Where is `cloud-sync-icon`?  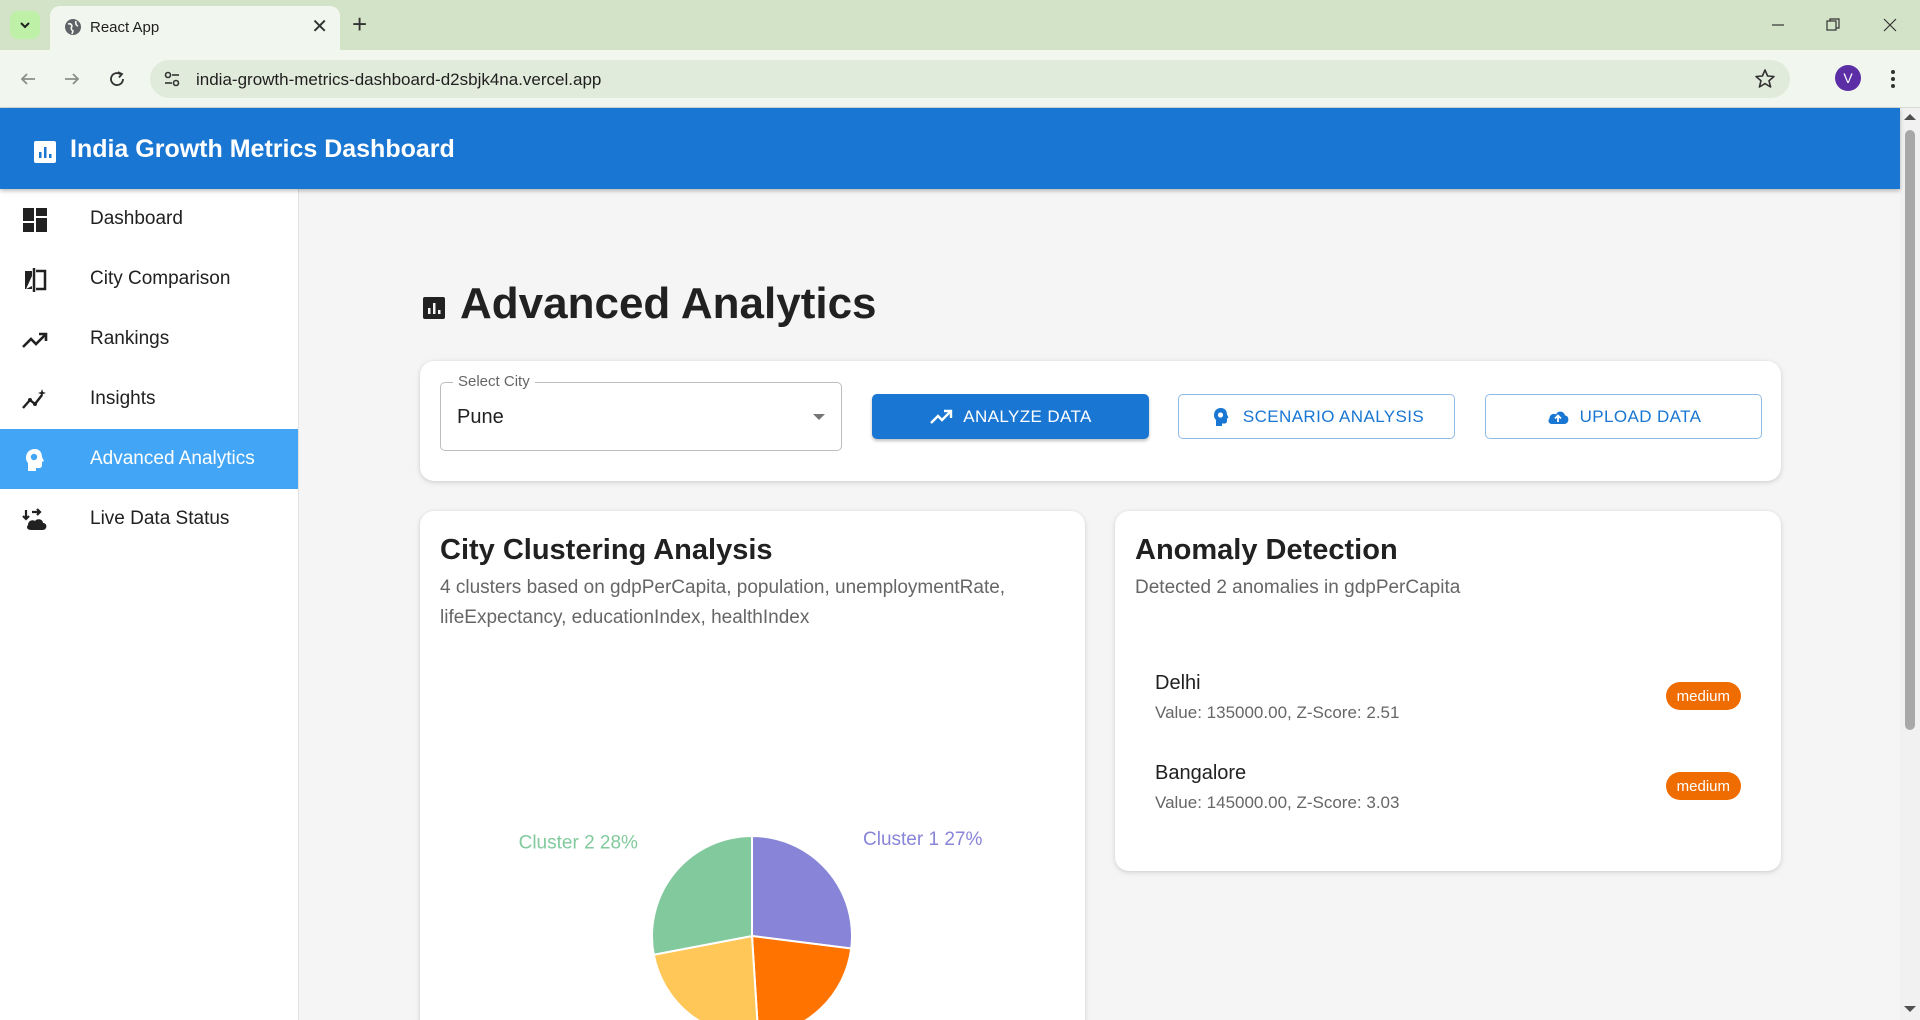
cloud-sync-icon is located at coordinates (34, 519).